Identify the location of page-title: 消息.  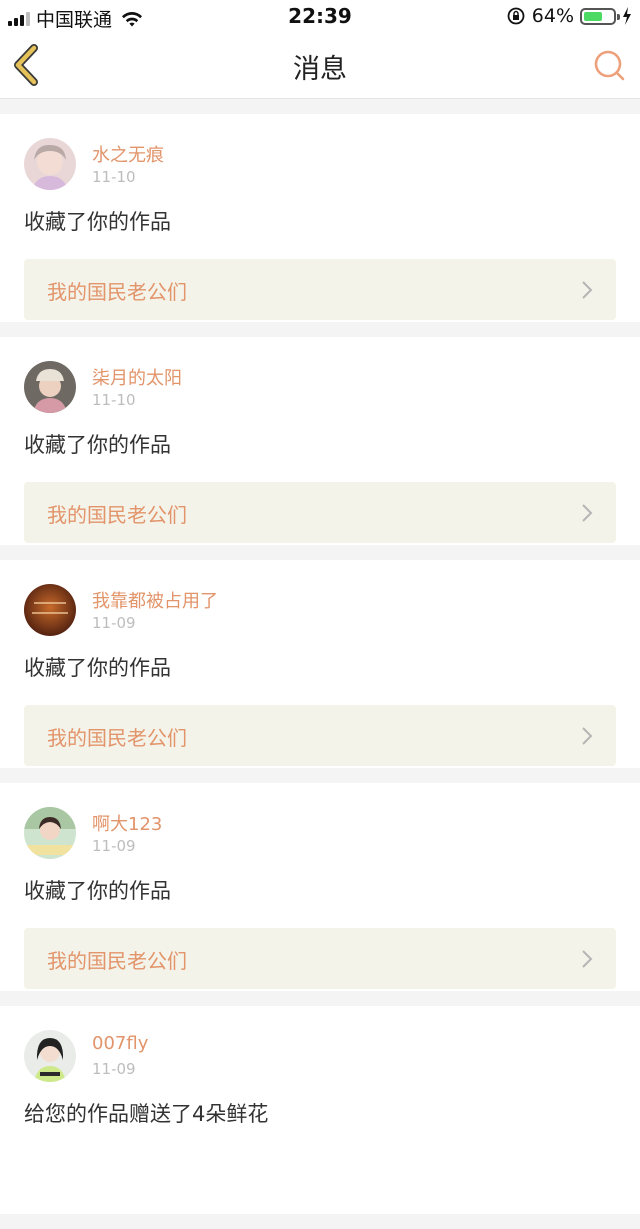
(320, 69).